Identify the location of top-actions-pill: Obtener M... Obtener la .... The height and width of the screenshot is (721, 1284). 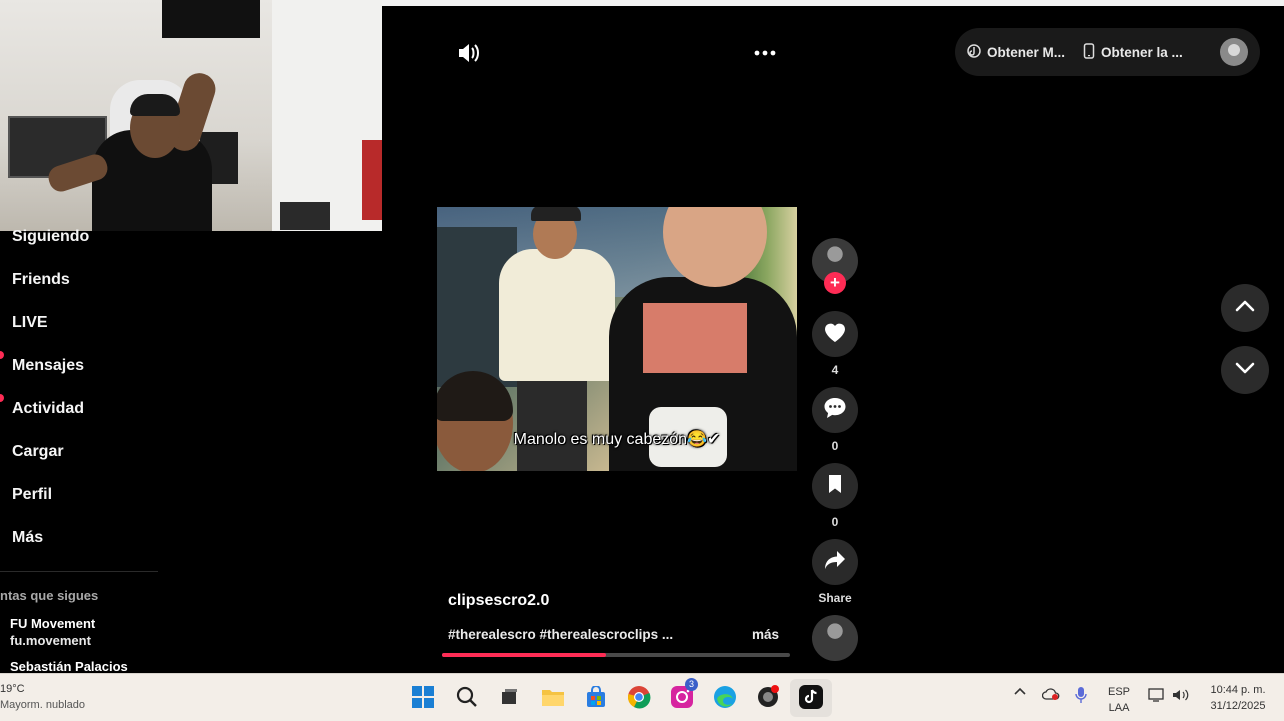
(1107, 52).